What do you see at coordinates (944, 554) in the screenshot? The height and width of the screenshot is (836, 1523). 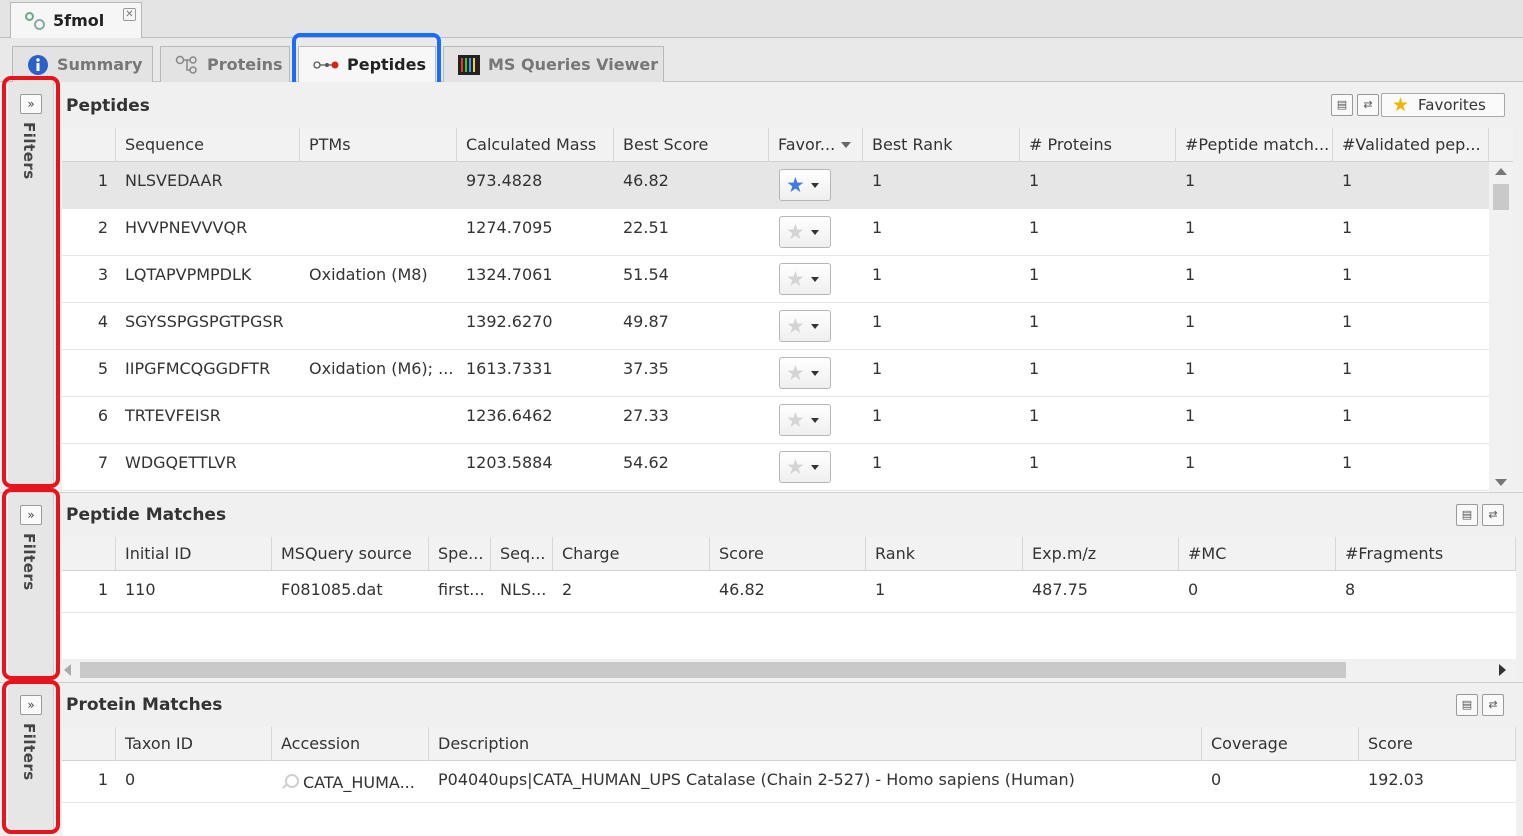 I see `column-header-rank: Rank` at bounding box center [944, 554].